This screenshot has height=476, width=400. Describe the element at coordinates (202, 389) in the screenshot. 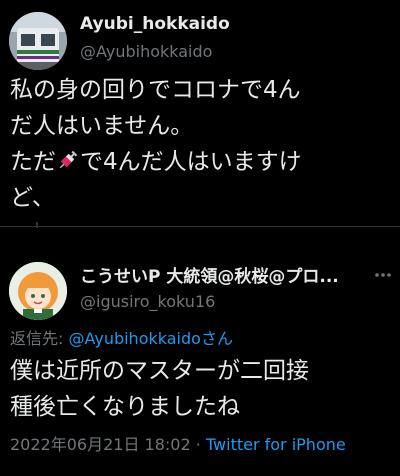

I see `reply-text: 僕は近所のマスターが二回接 種後亡くなりましたね` at that location.